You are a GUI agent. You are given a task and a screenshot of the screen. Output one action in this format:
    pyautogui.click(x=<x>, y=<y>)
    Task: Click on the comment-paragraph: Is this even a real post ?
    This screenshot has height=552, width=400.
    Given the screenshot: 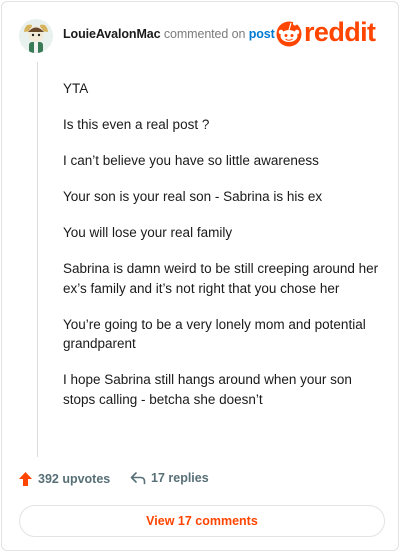 What is the action you would take?
    pyautogui.click(x=136, y=124)
    